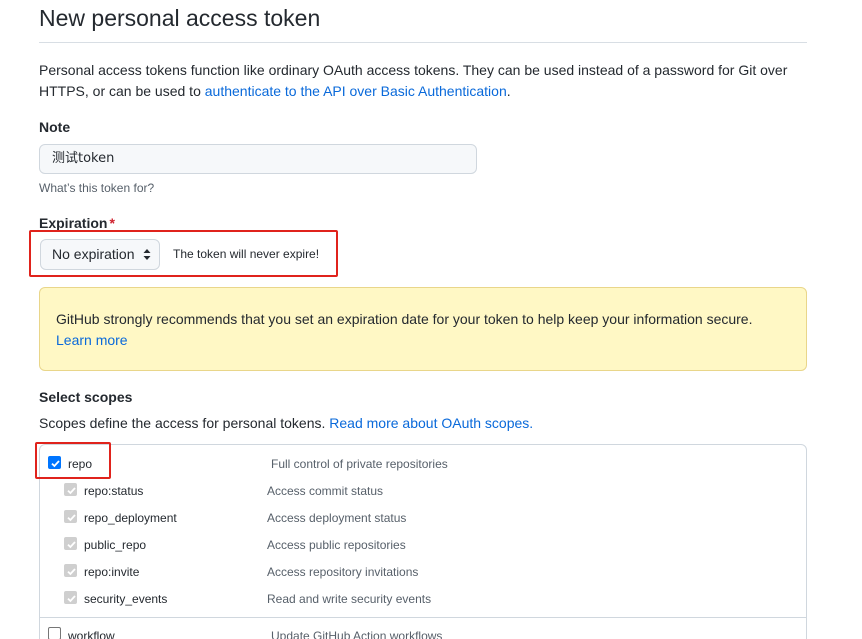 The height and width of the screenshot is (639, 862). I want to click on scope-name: repo:status, so click(114, 491).